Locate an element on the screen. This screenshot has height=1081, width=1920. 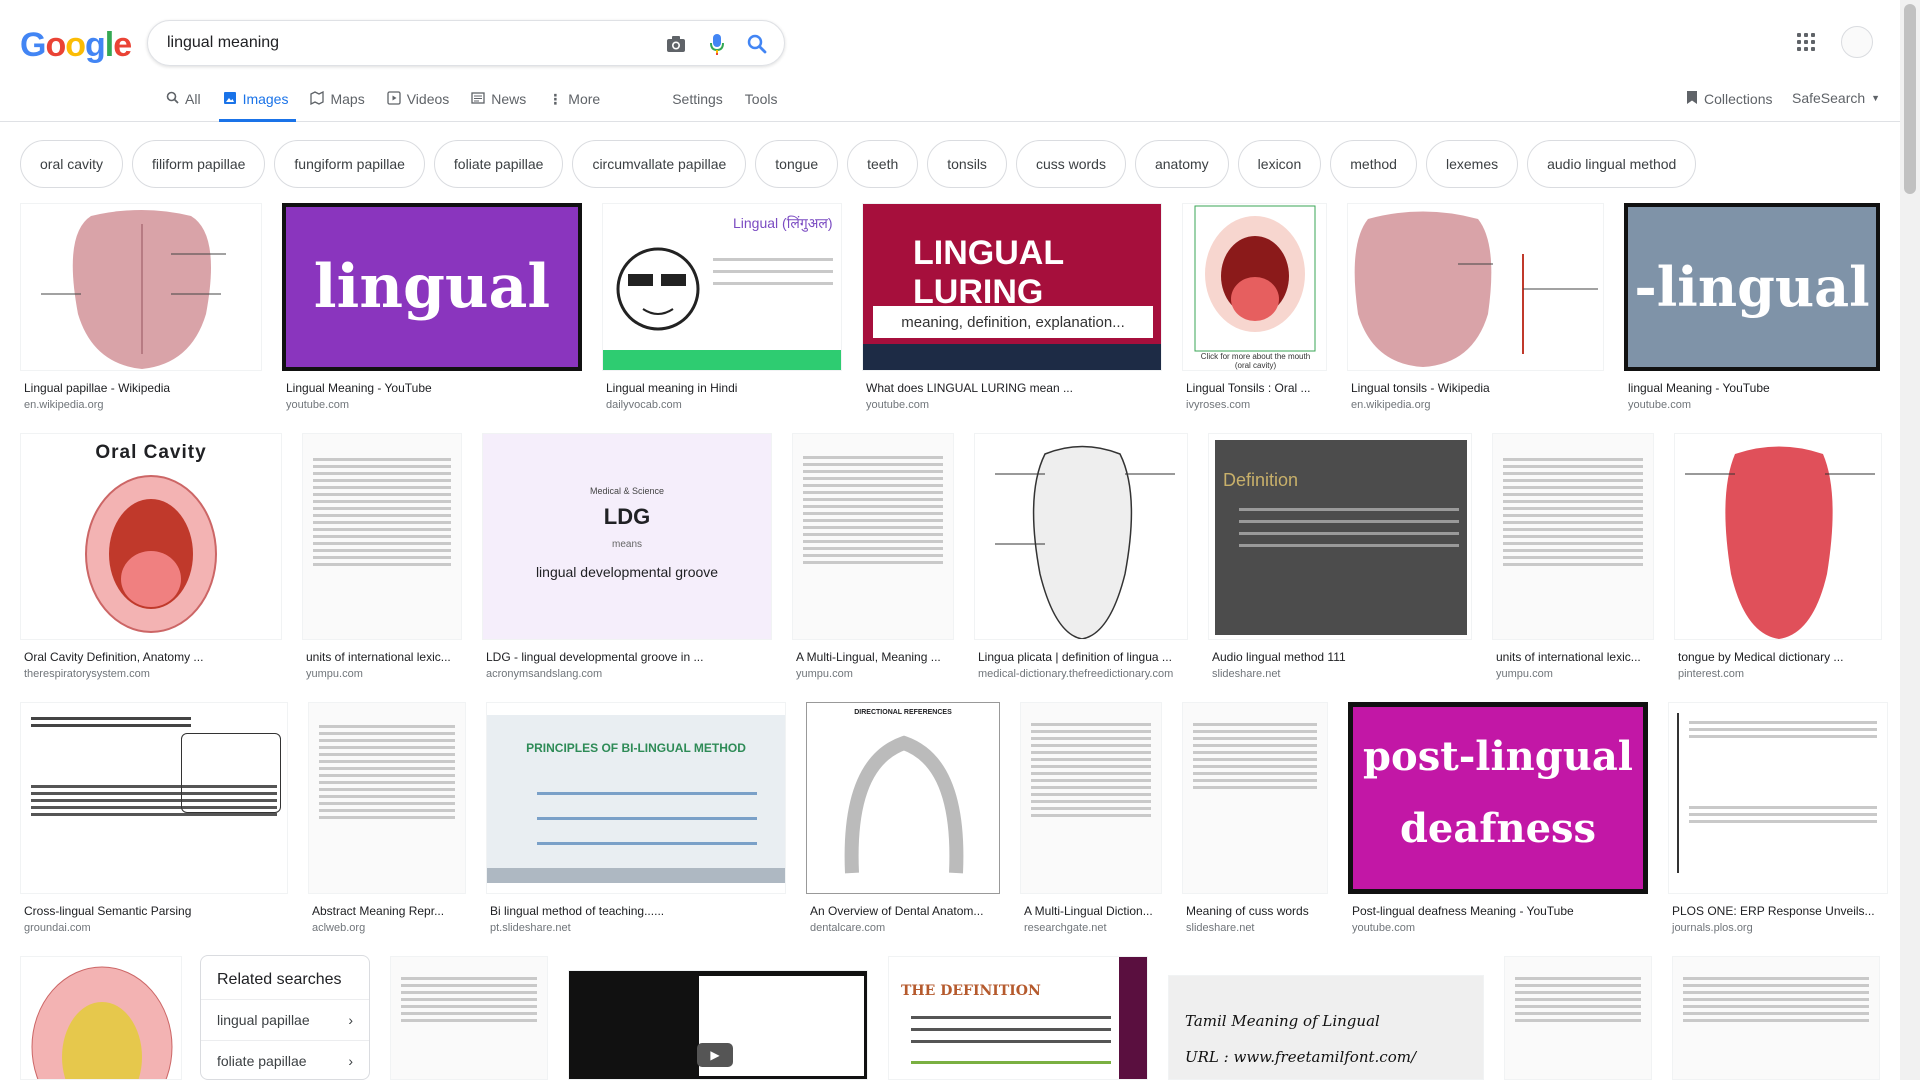
related-chip: fungiform papillae is located at coordinates (349, 164).